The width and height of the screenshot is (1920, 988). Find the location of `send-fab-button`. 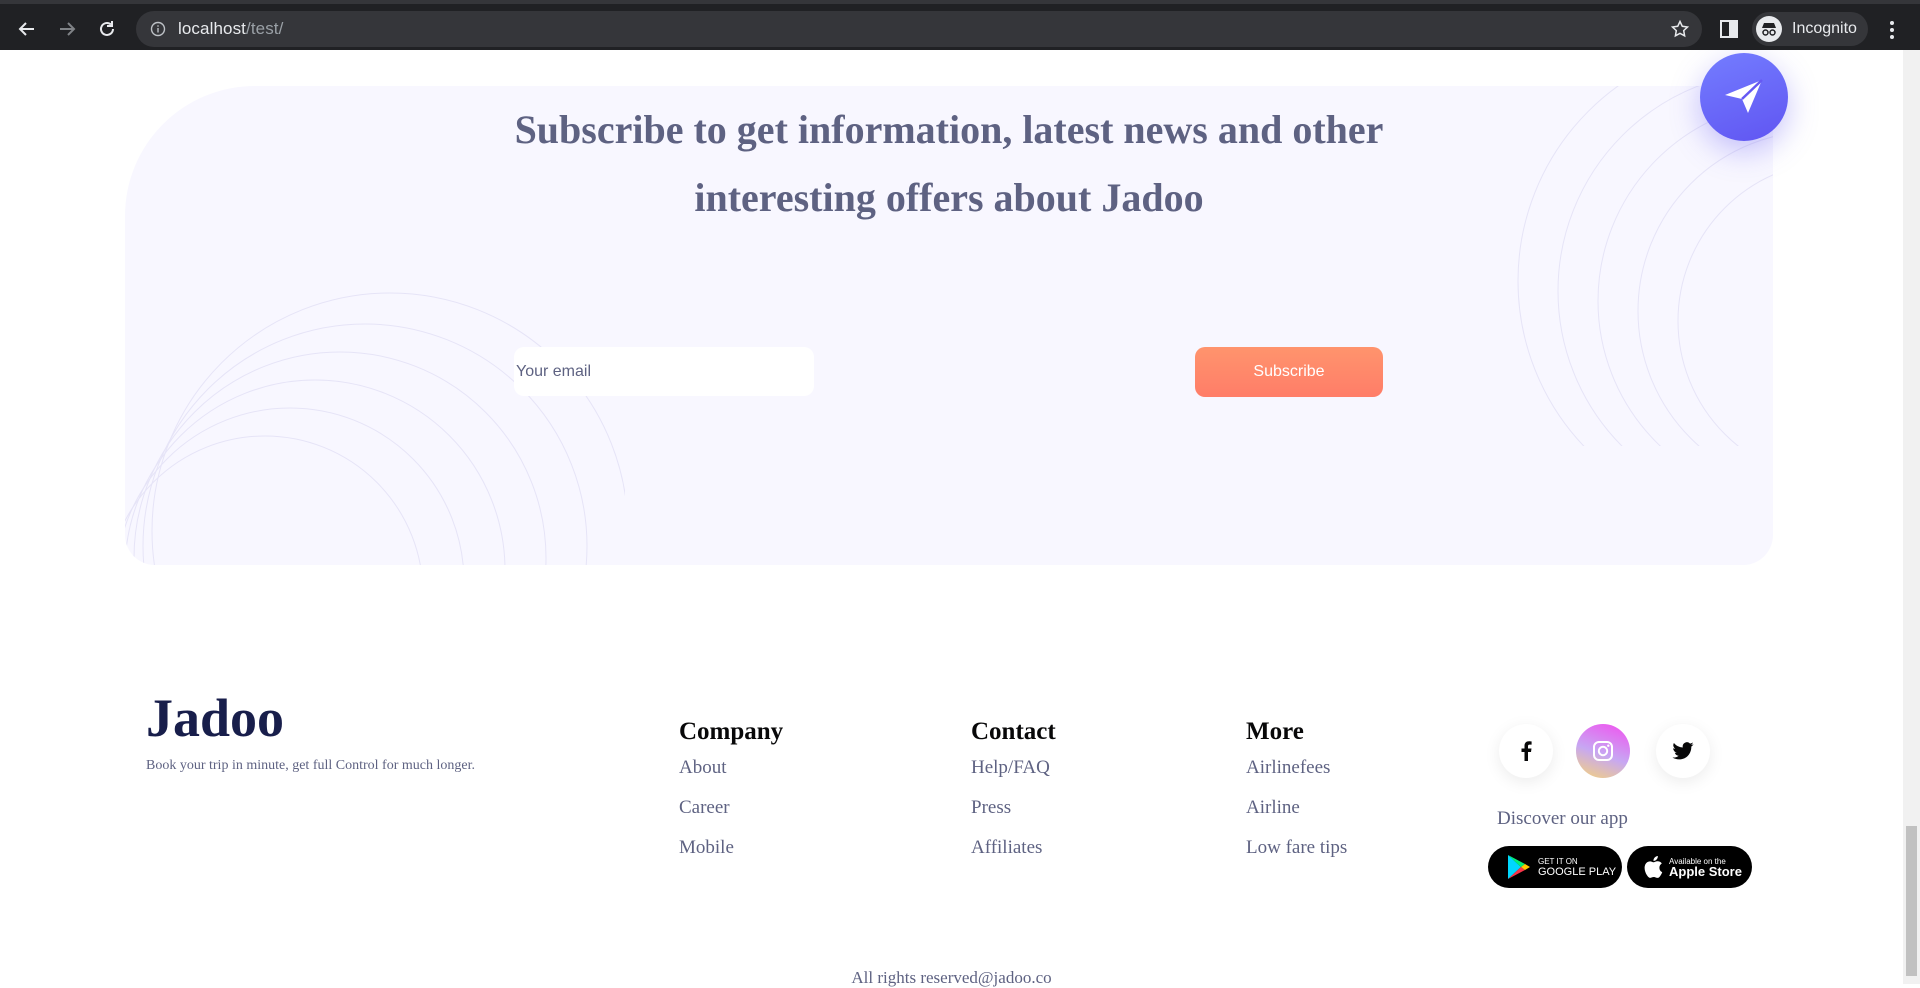

send-fab-button is located at coordinates (1744, 97).